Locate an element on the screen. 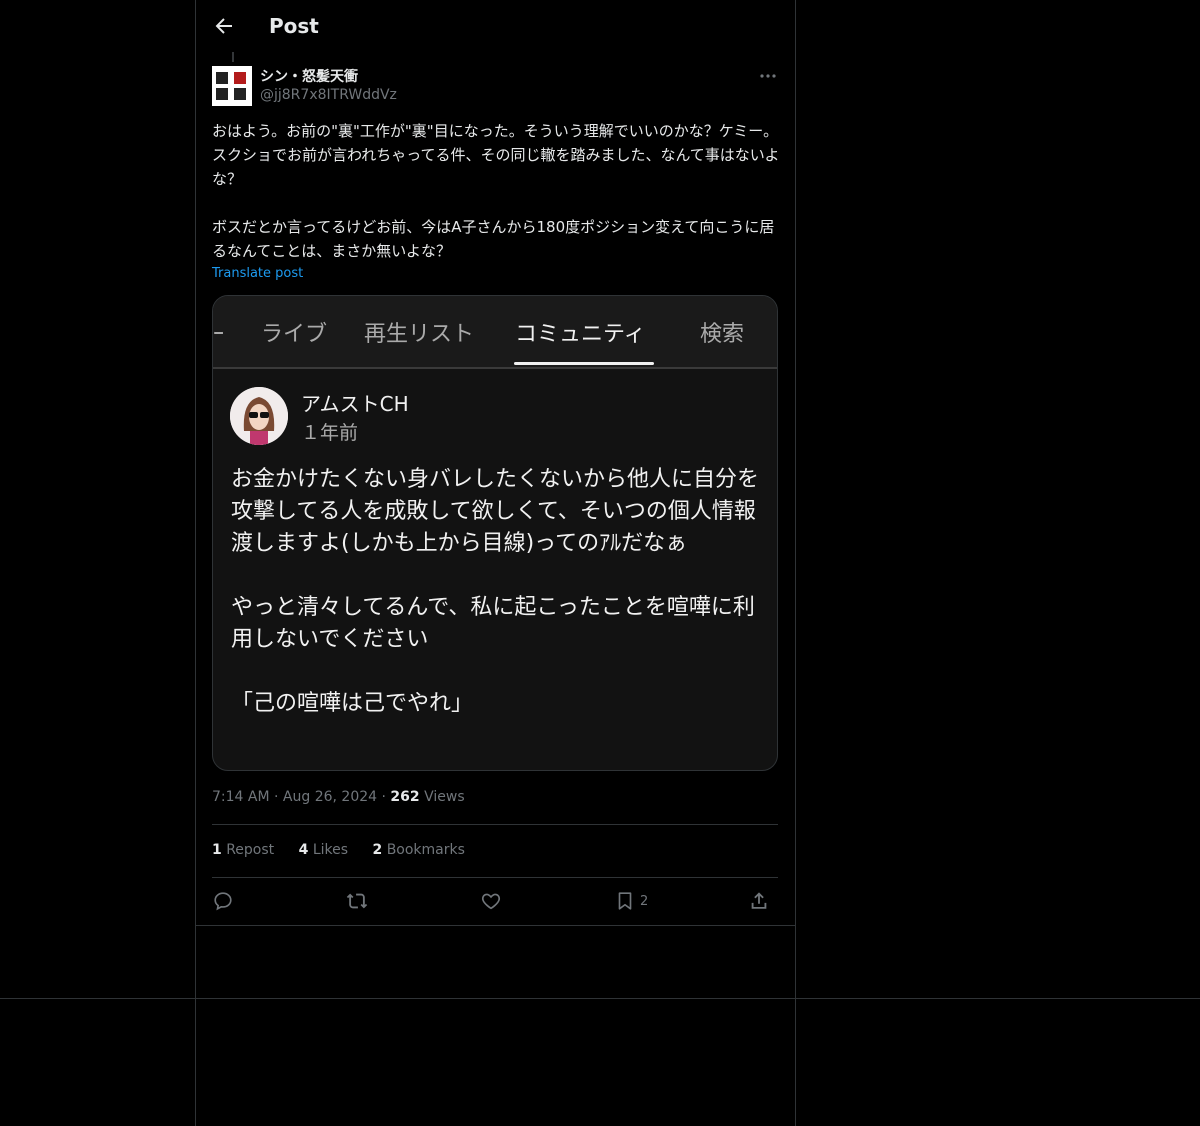 This screenshot has width=1200, height=1126. screenshot-tab-divider is located at coordinates (495, 368).